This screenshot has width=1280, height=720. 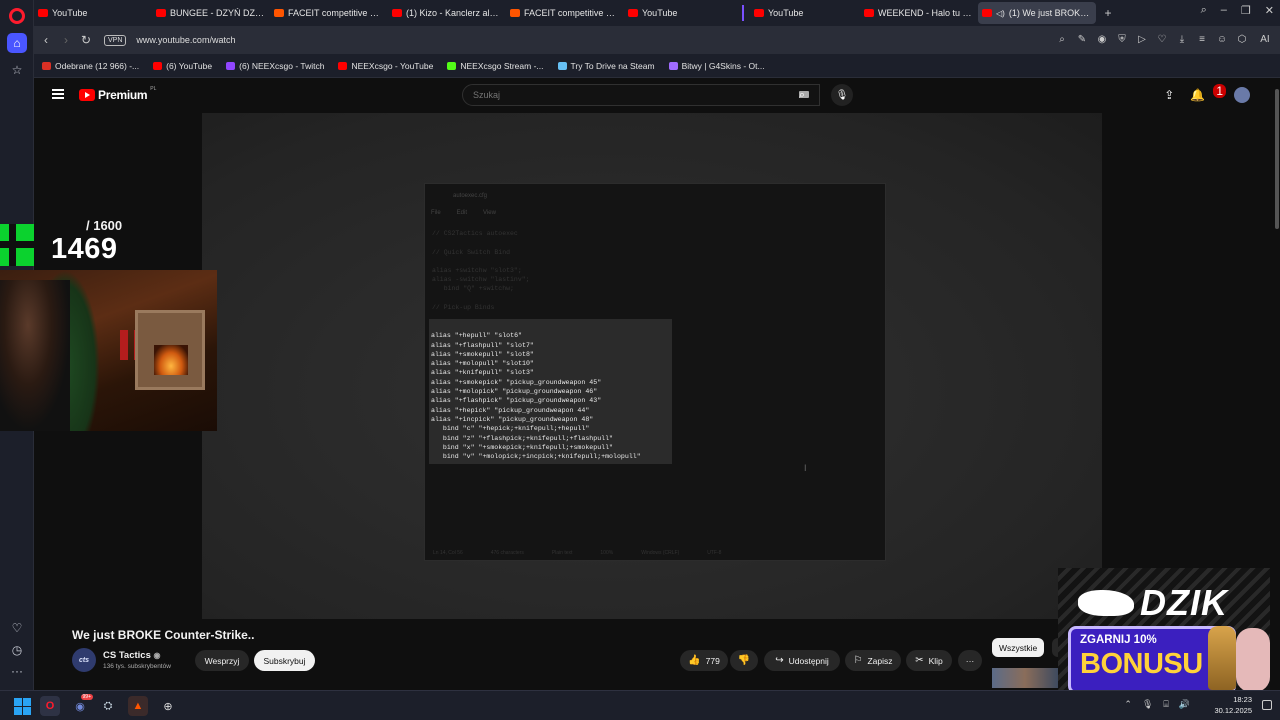 I want to click on search-icon: ⌕, so click(x=1062, y=39).